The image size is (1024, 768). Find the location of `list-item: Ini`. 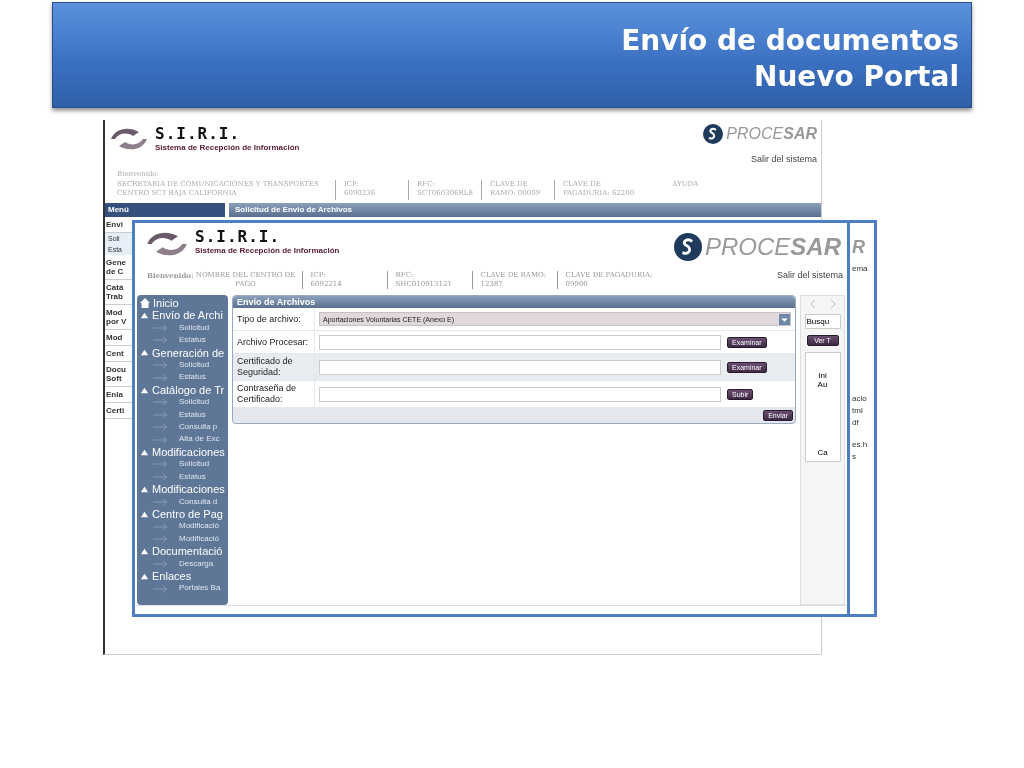

list-item: Ini is located at coordinates (822, 375).